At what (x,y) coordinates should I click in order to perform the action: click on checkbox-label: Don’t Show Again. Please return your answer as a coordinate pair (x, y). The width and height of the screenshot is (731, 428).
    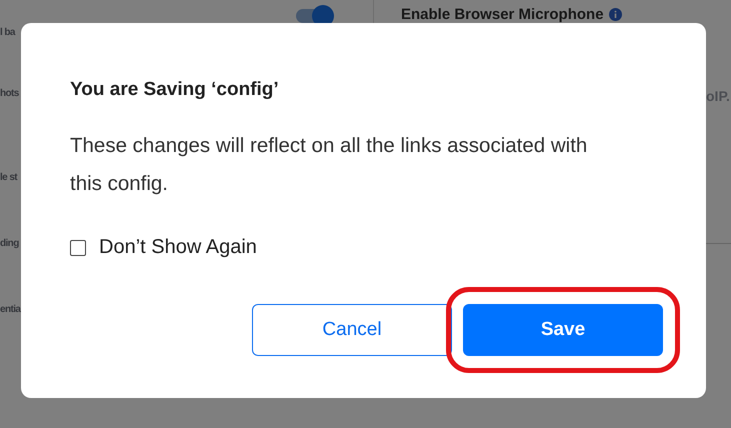
    Looking at the image, I should click on (178, 247).